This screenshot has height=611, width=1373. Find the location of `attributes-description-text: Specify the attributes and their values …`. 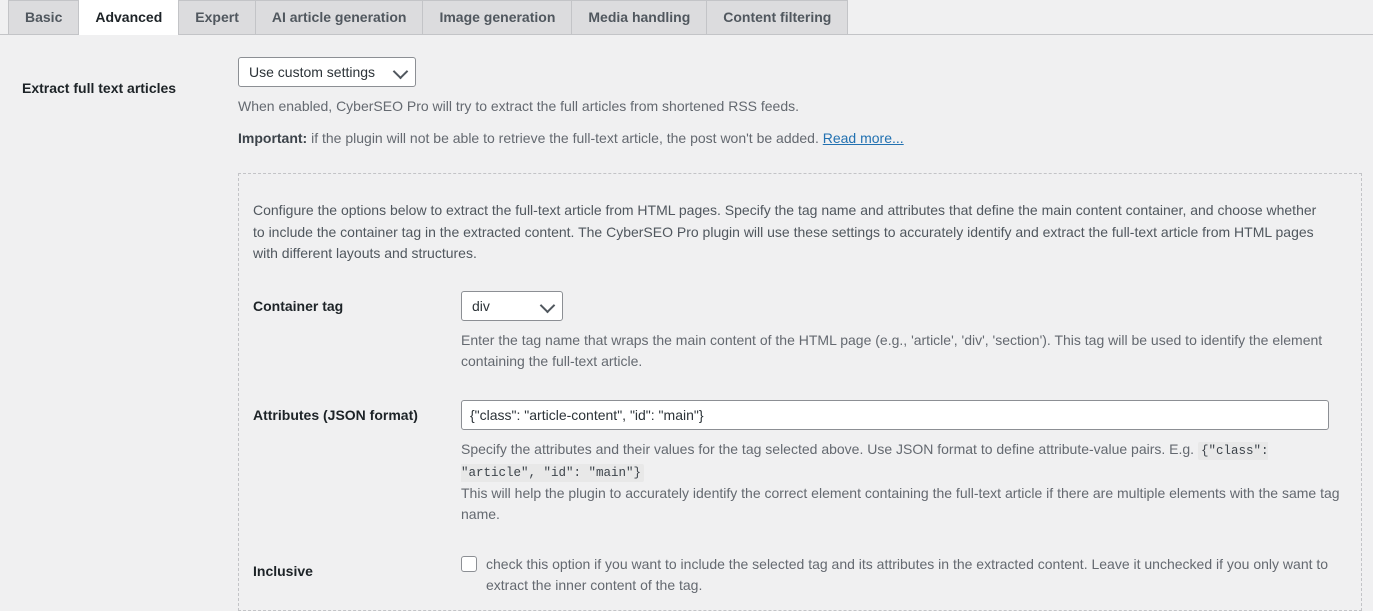

attributes-description-text: Specify the attributes and their values … is located at coordinates (829, 449).